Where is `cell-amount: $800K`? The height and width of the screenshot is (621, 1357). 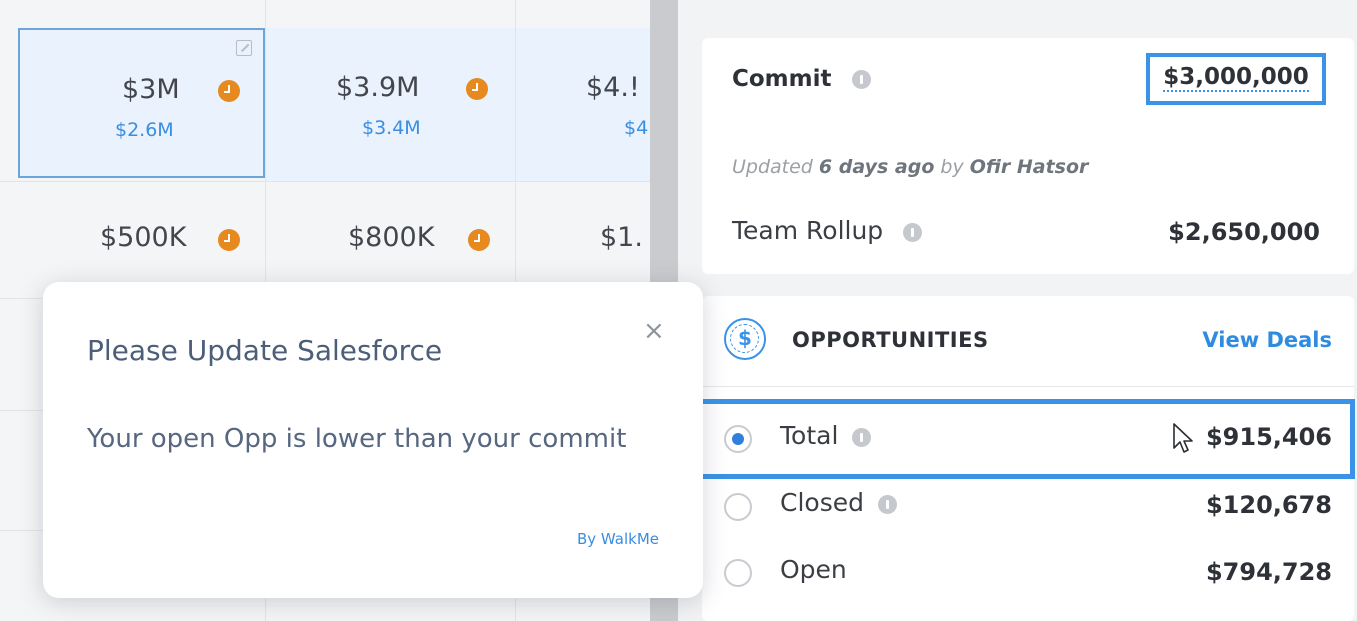 cell-amount: $800K is located at coordinates (391, 237).